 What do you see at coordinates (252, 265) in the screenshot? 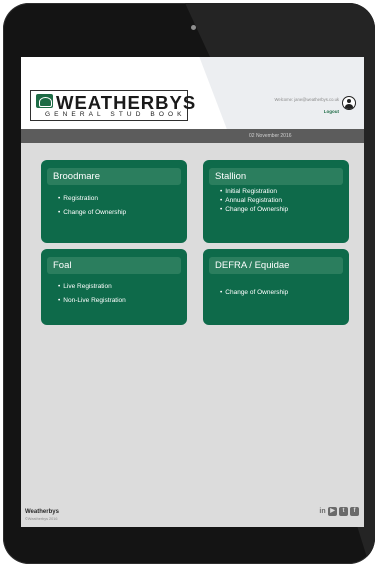
I see `card-title-defra: DEFRA / Equidae` at bounding box center [252, 265].